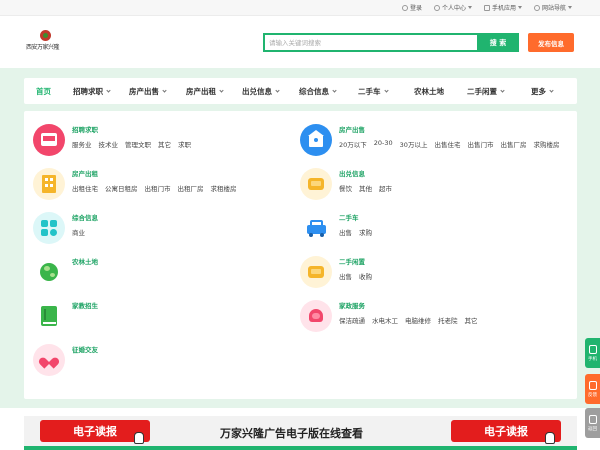 This screenshot has height=450, width=600. What do you see at coordinates (316, 228) in the screenshot?
I see `car-icon` at bounding box center [316, 228].